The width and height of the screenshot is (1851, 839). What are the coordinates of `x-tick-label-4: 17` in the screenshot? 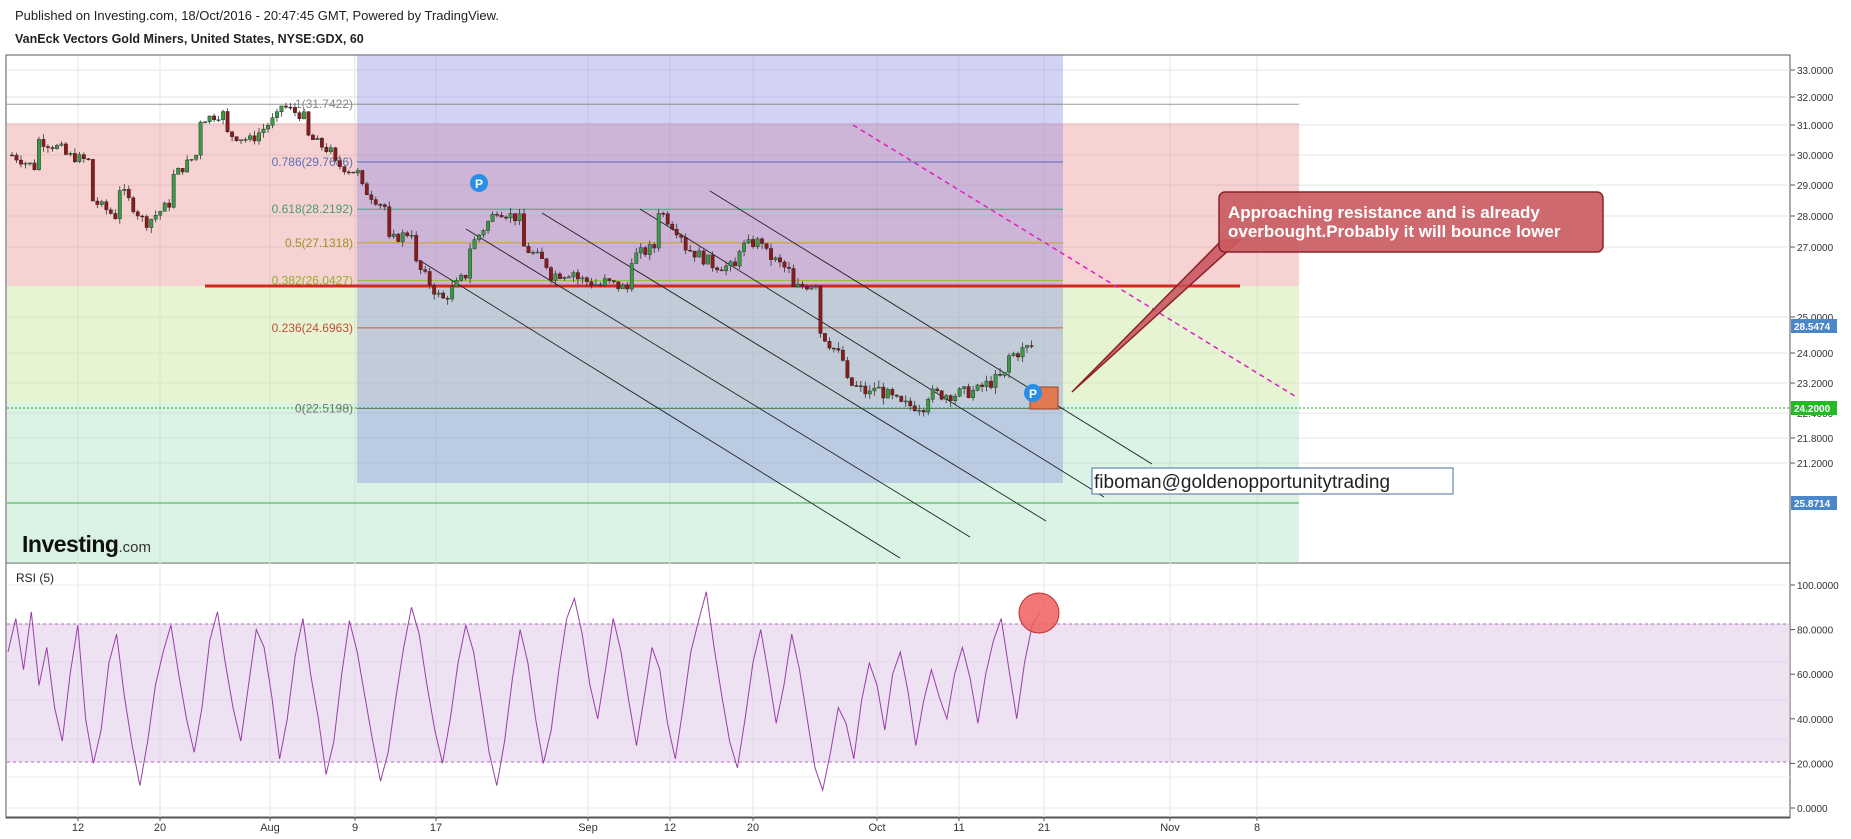 It's located at (436, 828).